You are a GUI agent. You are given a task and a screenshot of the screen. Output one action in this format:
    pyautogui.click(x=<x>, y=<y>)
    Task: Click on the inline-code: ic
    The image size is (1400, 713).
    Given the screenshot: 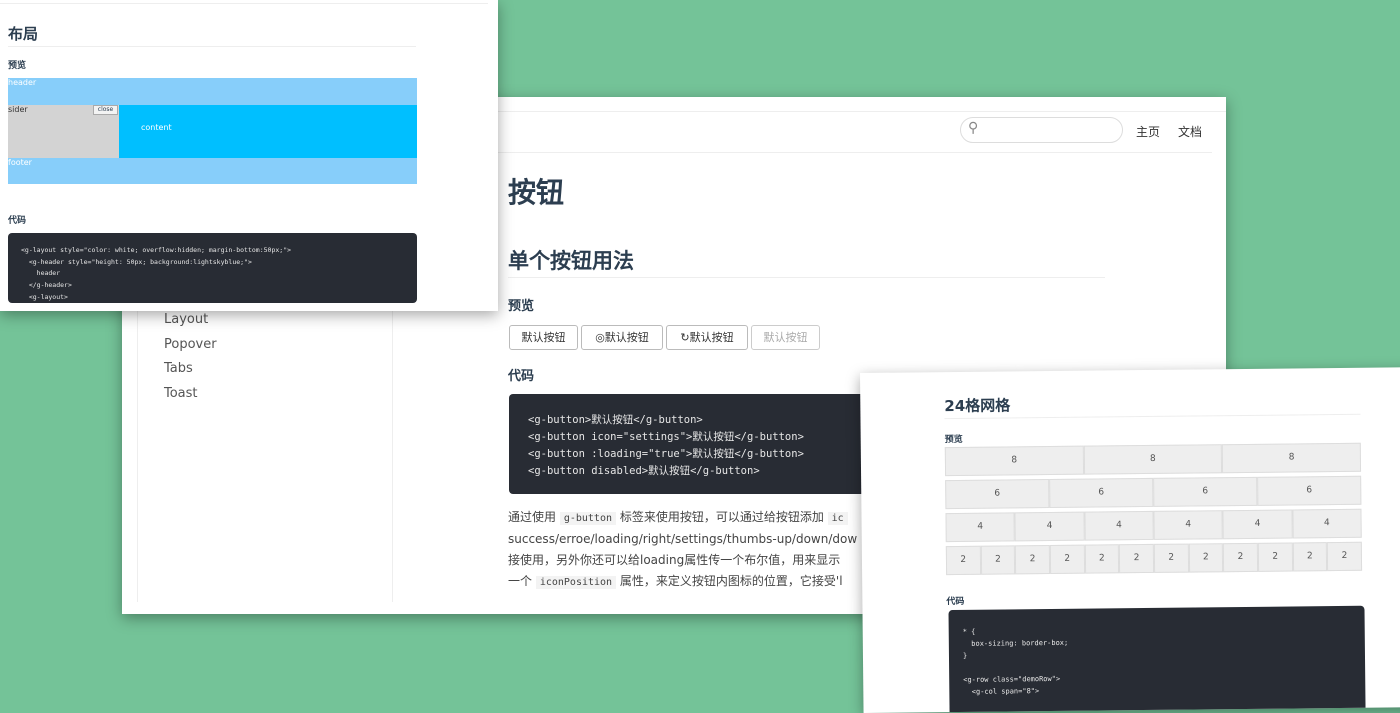 What is the action you would take?
    pyautogui.click(x=837, y=518)
    